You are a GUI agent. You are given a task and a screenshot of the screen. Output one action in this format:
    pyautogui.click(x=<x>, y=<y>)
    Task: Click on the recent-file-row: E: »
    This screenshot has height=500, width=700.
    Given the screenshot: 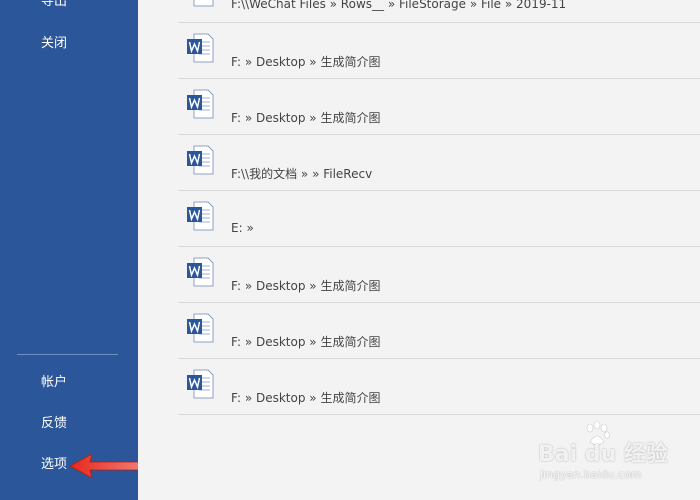 What is the action you would take?
    pyautogui.click(x=439, y=218)
    